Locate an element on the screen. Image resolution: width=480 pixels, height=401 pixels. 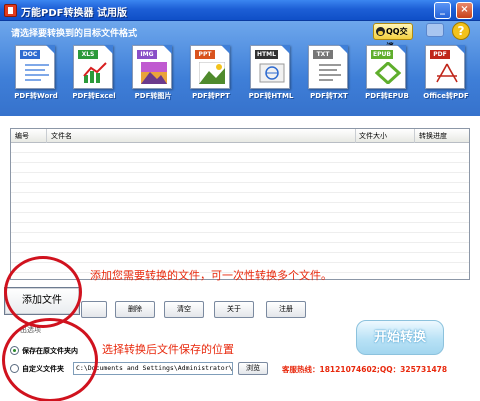
excel-chart-icon: XLS is located at coordinates (93, 67).